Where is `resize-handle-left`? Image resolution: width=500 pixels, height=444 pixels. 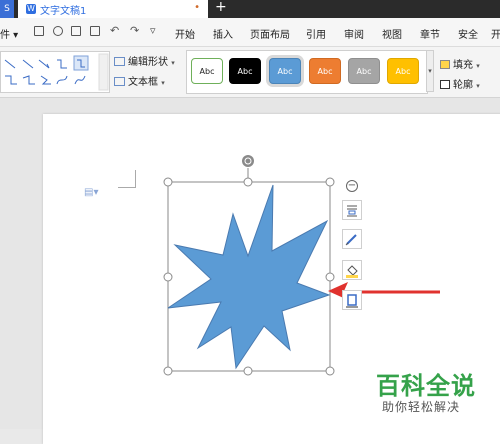
resize-handle-left is located at coordinates (168, 277).